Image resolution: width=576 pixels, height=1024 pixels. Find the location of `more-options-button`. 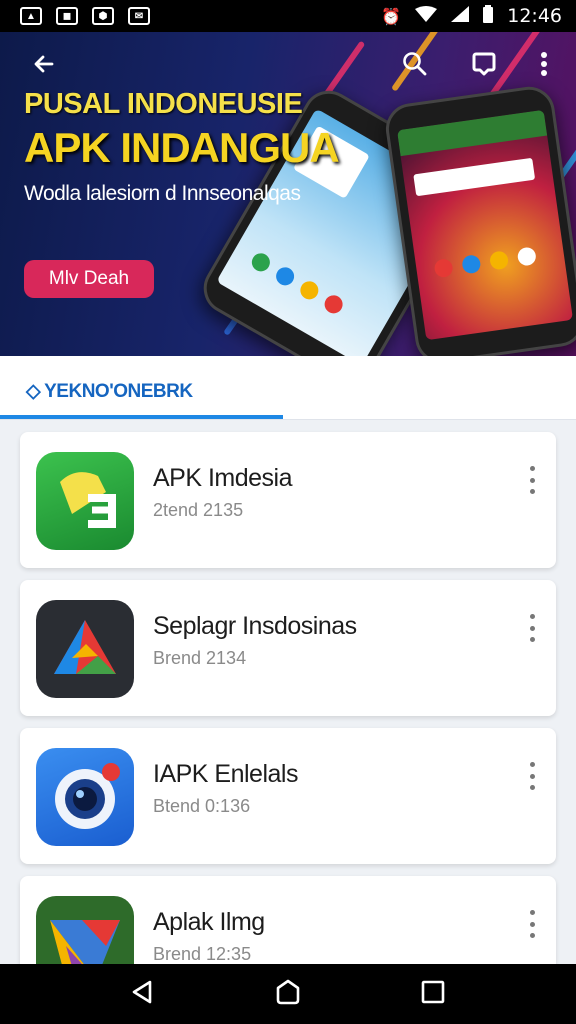

more-options-button is located at coordinates (544, 66).